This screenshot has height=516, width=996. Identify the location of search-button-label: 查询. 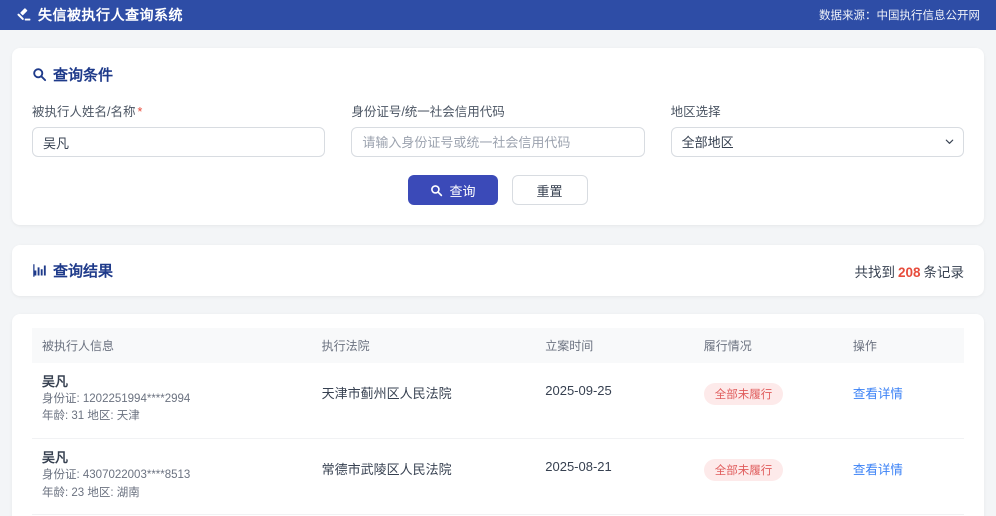
(462, 191).